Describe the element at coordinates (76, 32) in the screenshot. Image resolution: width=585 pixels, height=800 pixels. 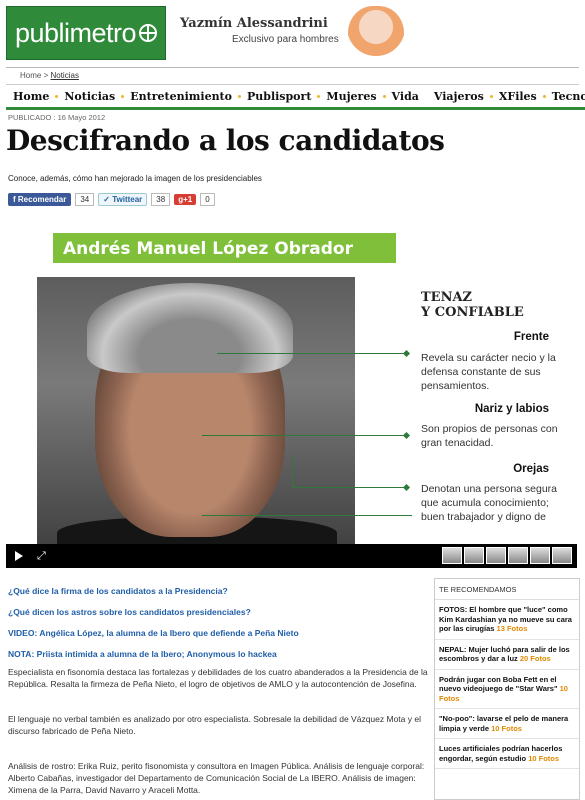
I see `logo-text: publimetro` at that location.